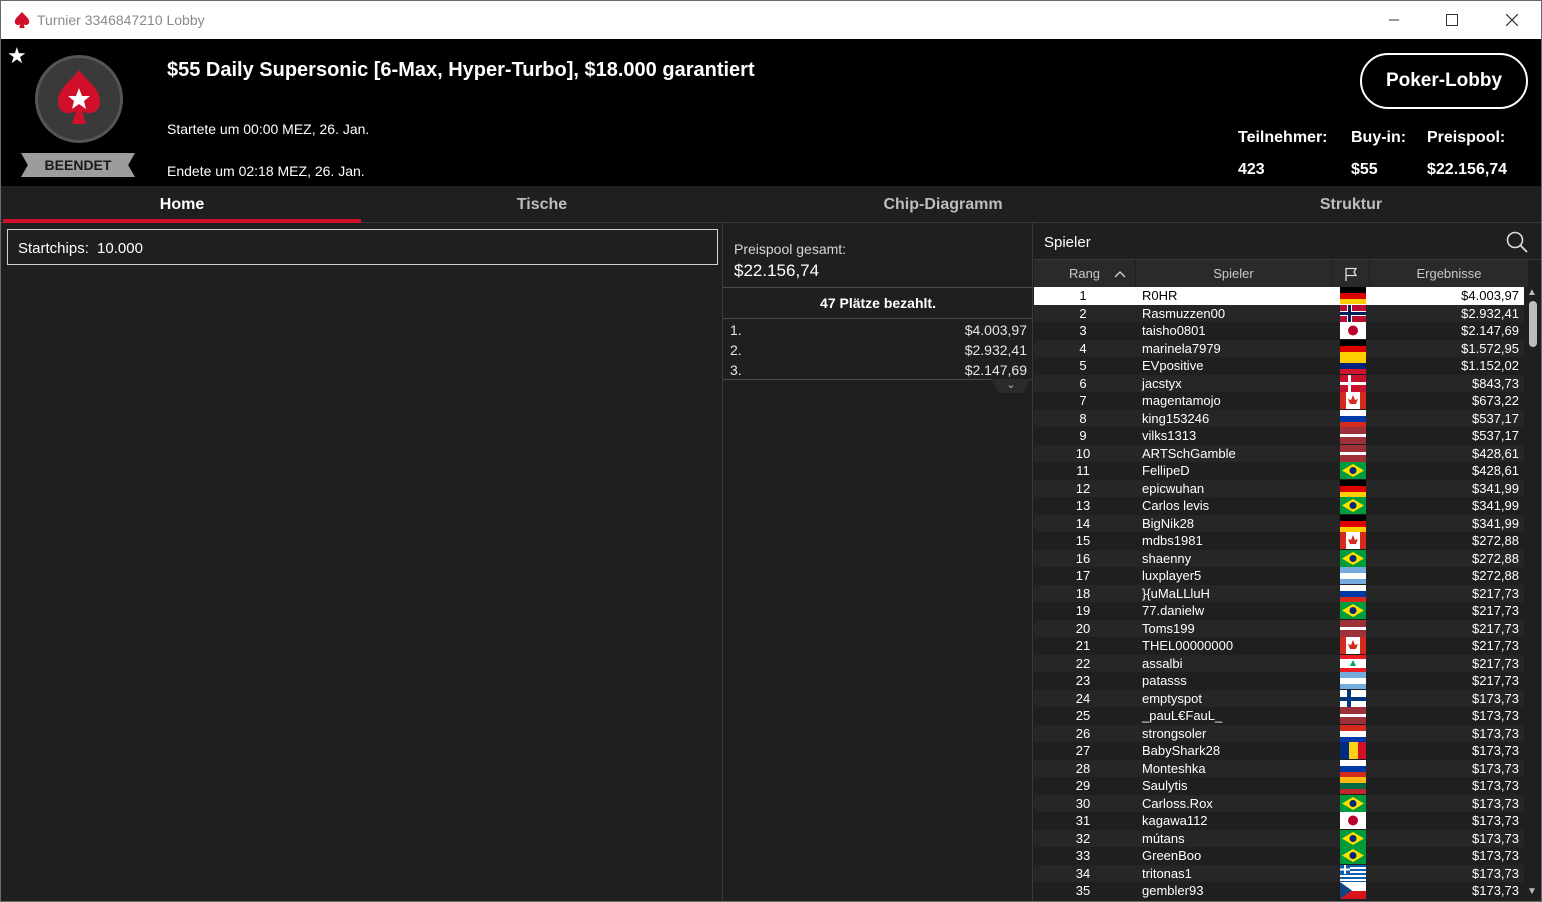 This screenshot has width=1542, height=902. What do you see at coordinates (1495, 470) in the screenshot?
I see `player-result-amount: $428,61` at bounding box center [1495, 470].